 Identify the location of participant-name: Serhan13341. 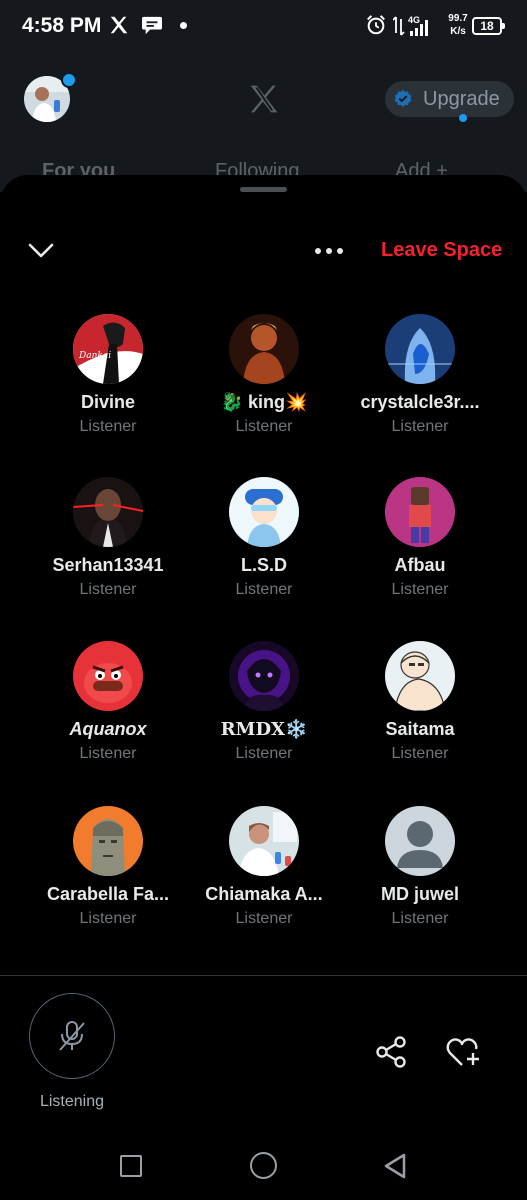
(108, 565).